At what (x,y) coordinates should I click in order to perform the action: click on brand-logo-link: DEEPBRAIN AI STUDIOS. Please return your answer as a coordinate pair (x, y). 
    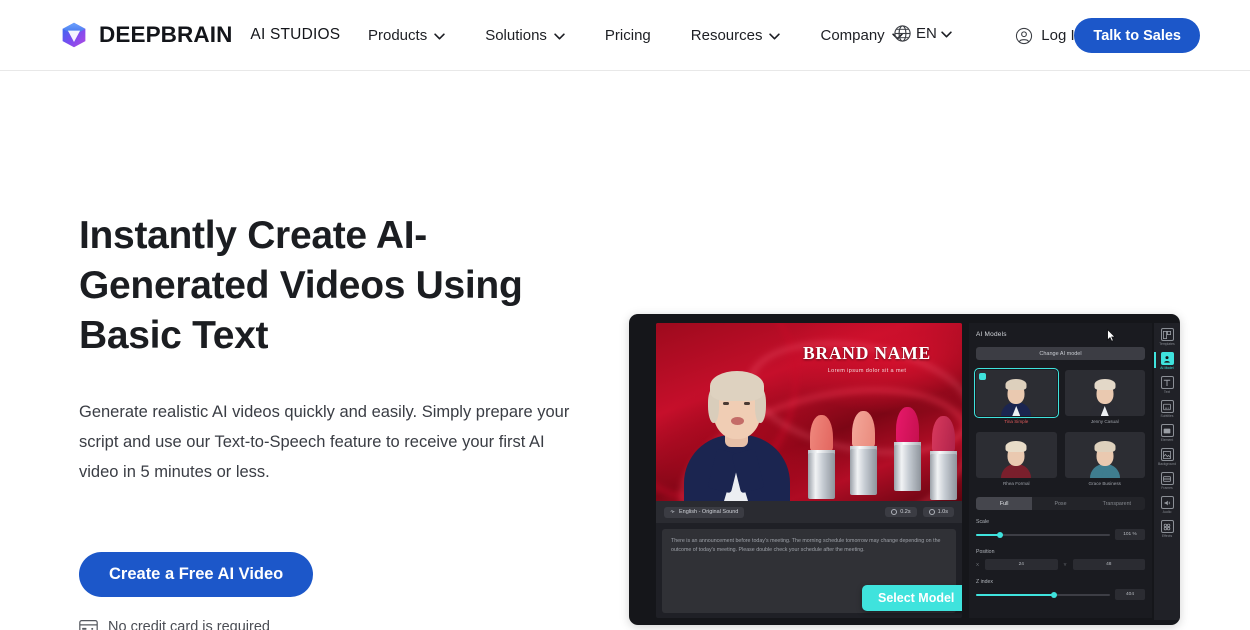
    Looking at the image, I should click on (200, 35).